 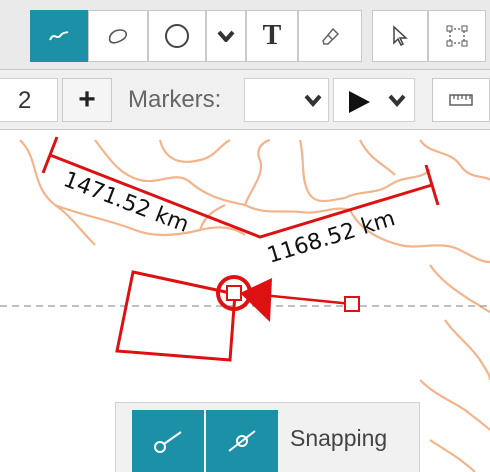 I want to click on selected-vertex-handle, so click(x=234, y=293).